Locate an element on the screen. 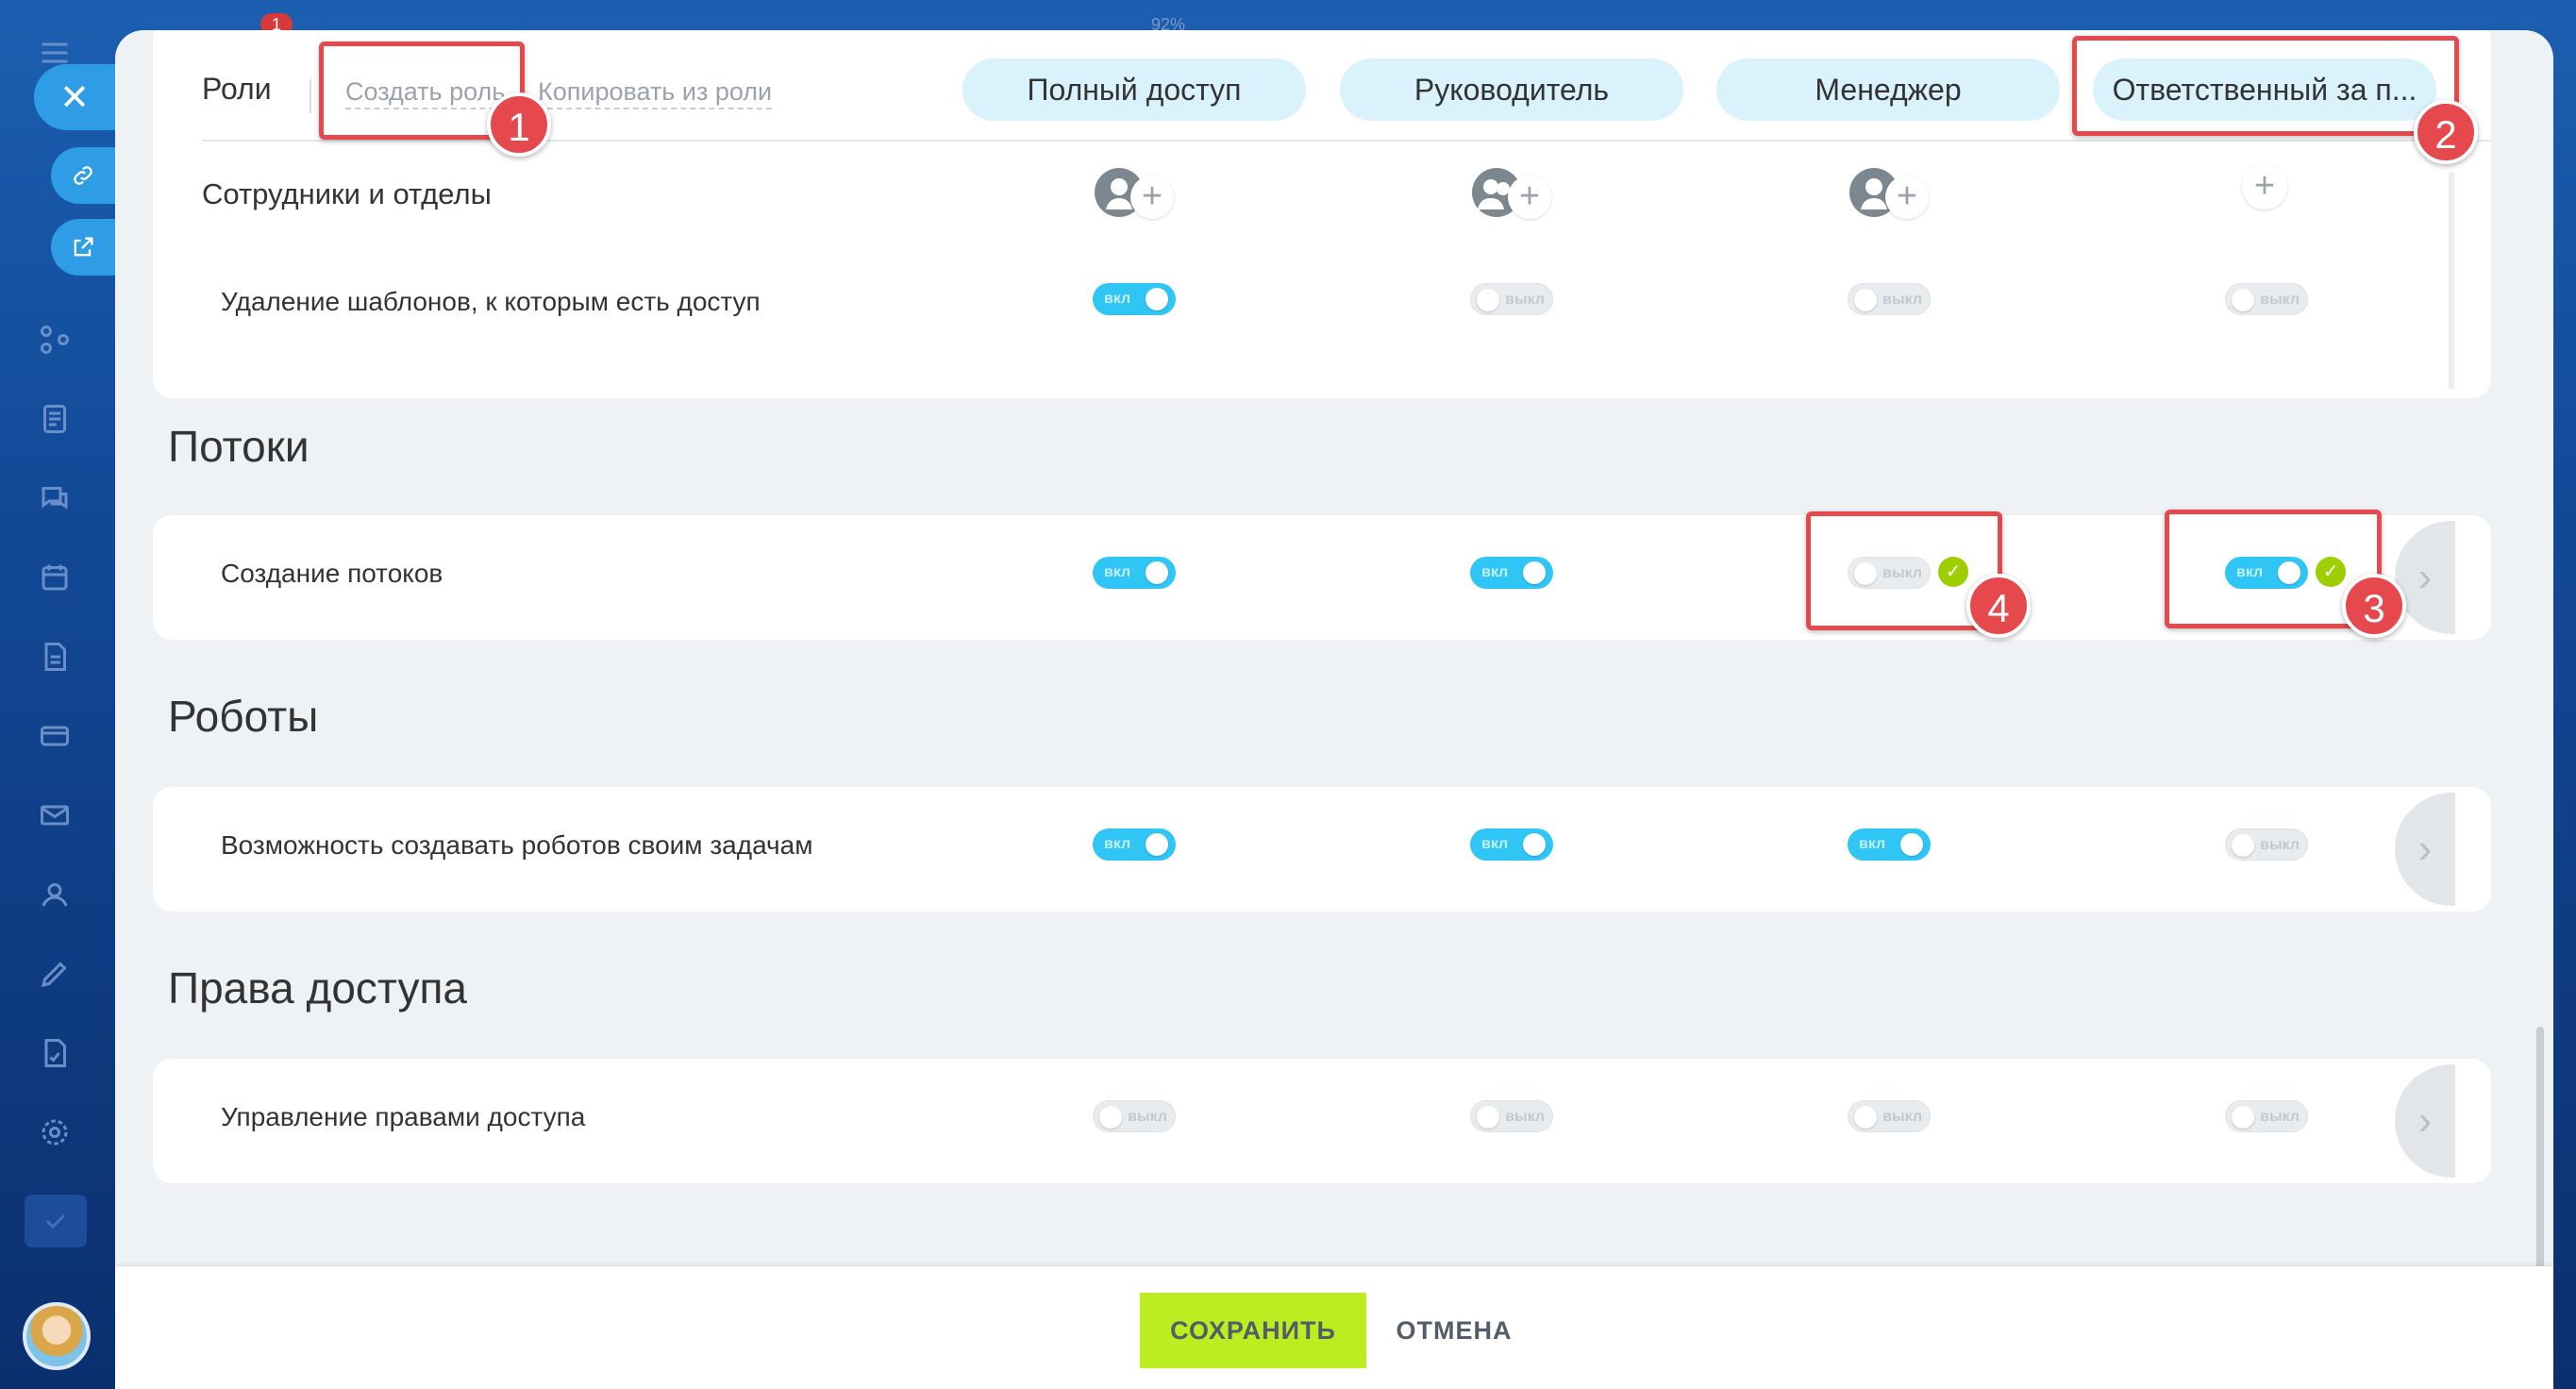 This screenshot has height=1389, width=2576. create-flows-toggle-2: вкл is located at coordinates (1511, 573).